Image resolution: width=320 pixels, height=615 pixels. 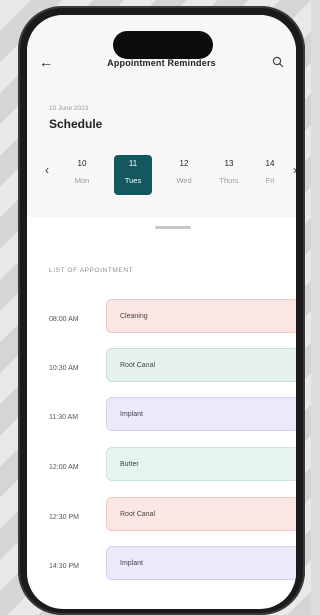 What do you see at coordinates (133, 180) in the screenshot?
I see `day-name: Tues` at bounding box center [133, 180].